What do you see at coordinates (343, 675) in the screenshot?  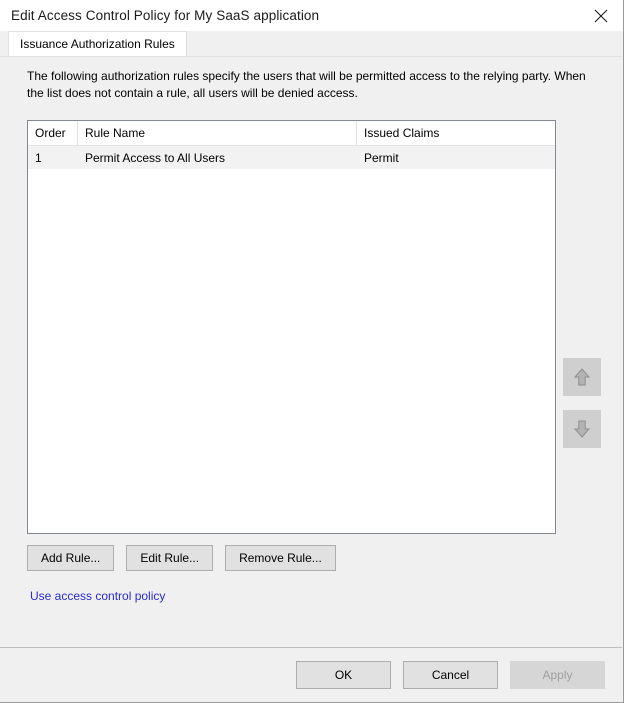 I see `ok-button: OK` at bounding box center [343, 675].